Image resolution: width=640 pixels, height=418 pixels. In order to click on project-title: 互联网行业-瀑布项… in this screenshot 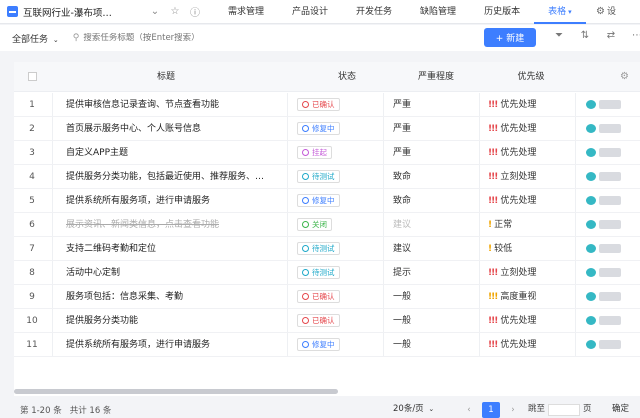, I will do `click(82, 12)`.